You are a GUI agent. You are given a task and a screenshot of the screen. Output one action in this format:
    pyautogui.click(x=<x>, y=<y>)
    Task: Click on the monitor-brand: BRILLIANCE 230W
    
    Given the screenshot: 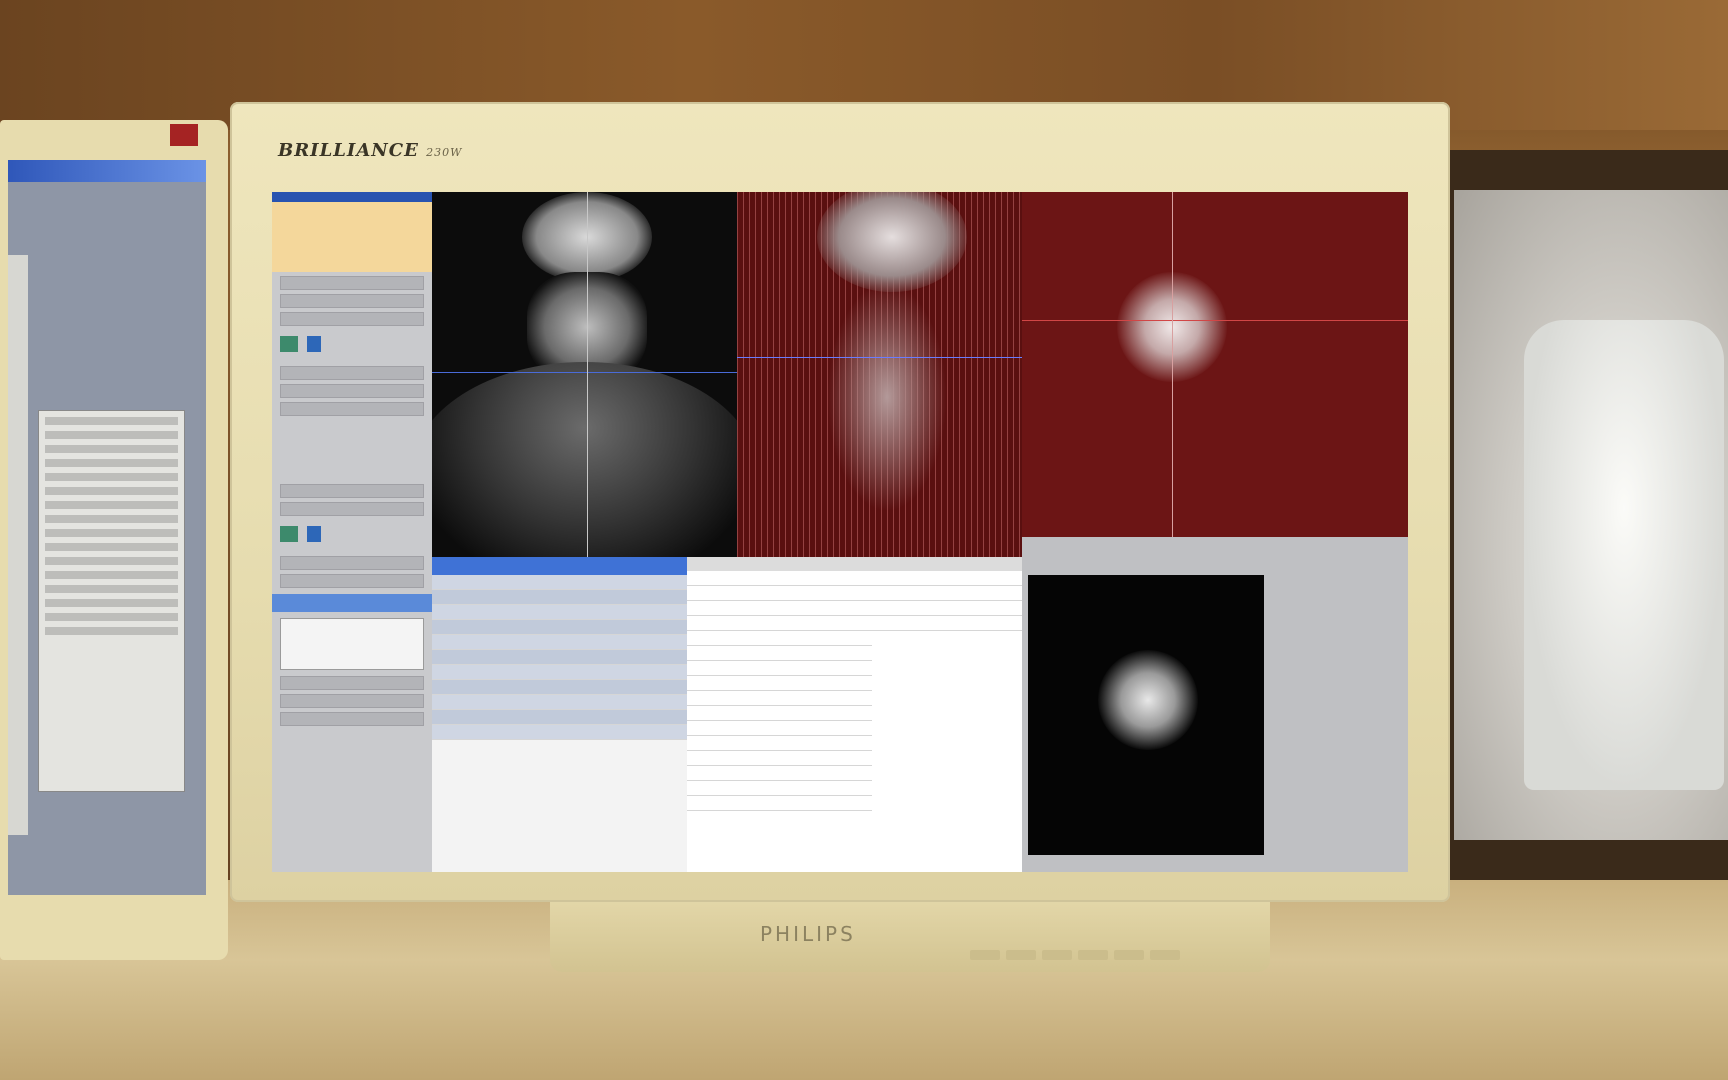 What is the action you would take?
    pyautogui.click(x=370, y=150)
    